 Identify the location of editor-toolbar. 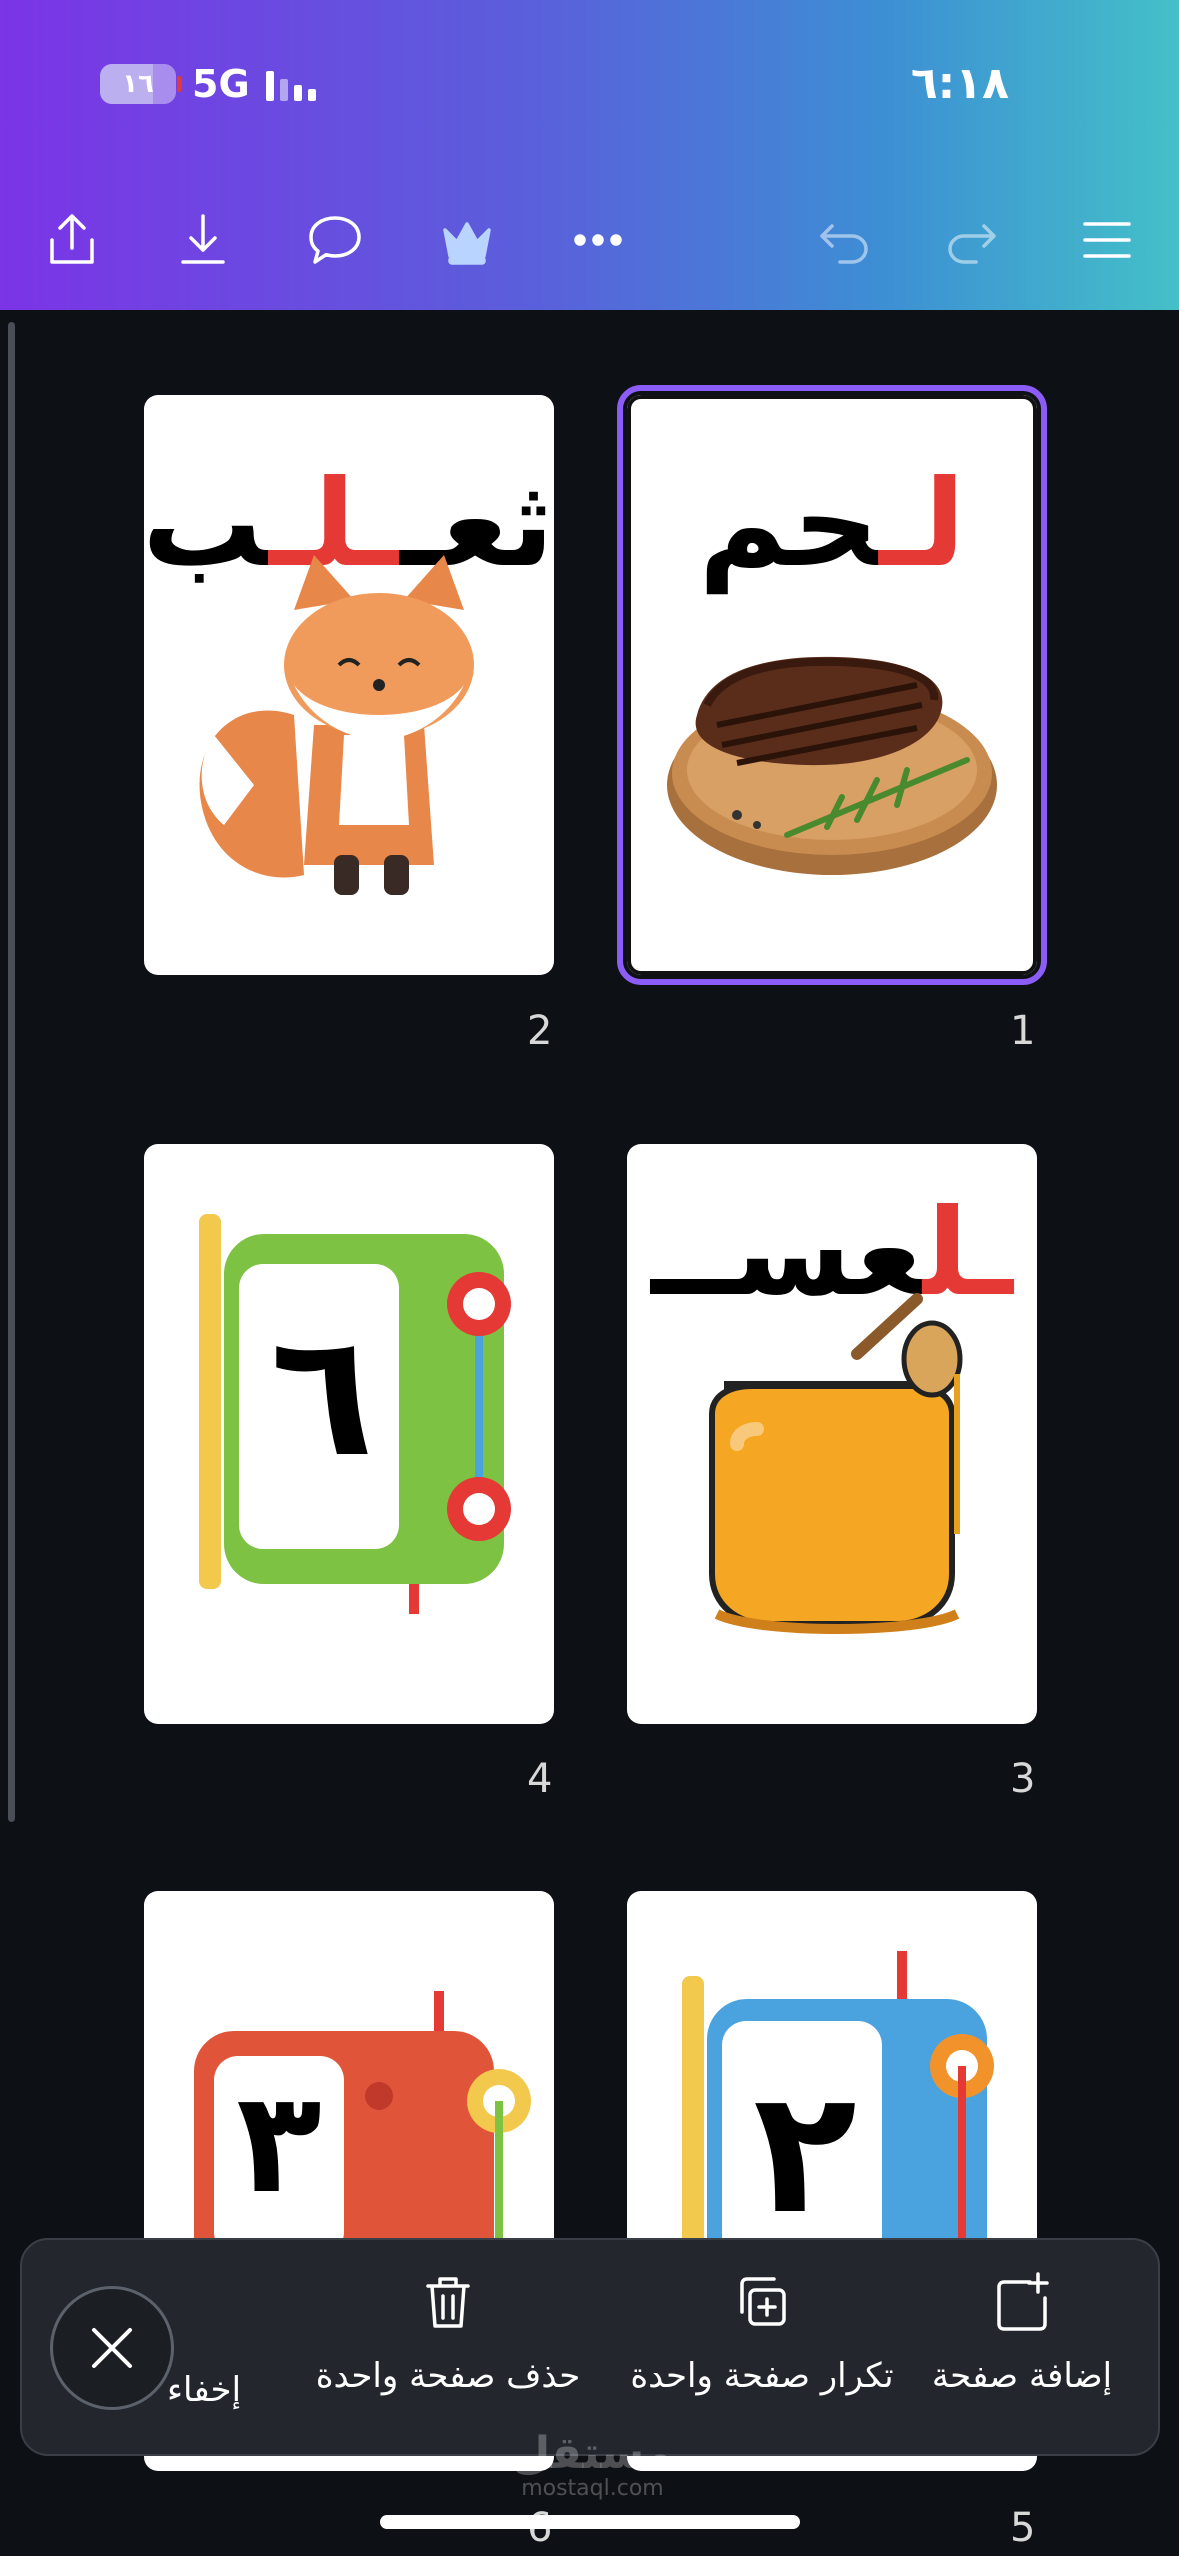
(589, 240).